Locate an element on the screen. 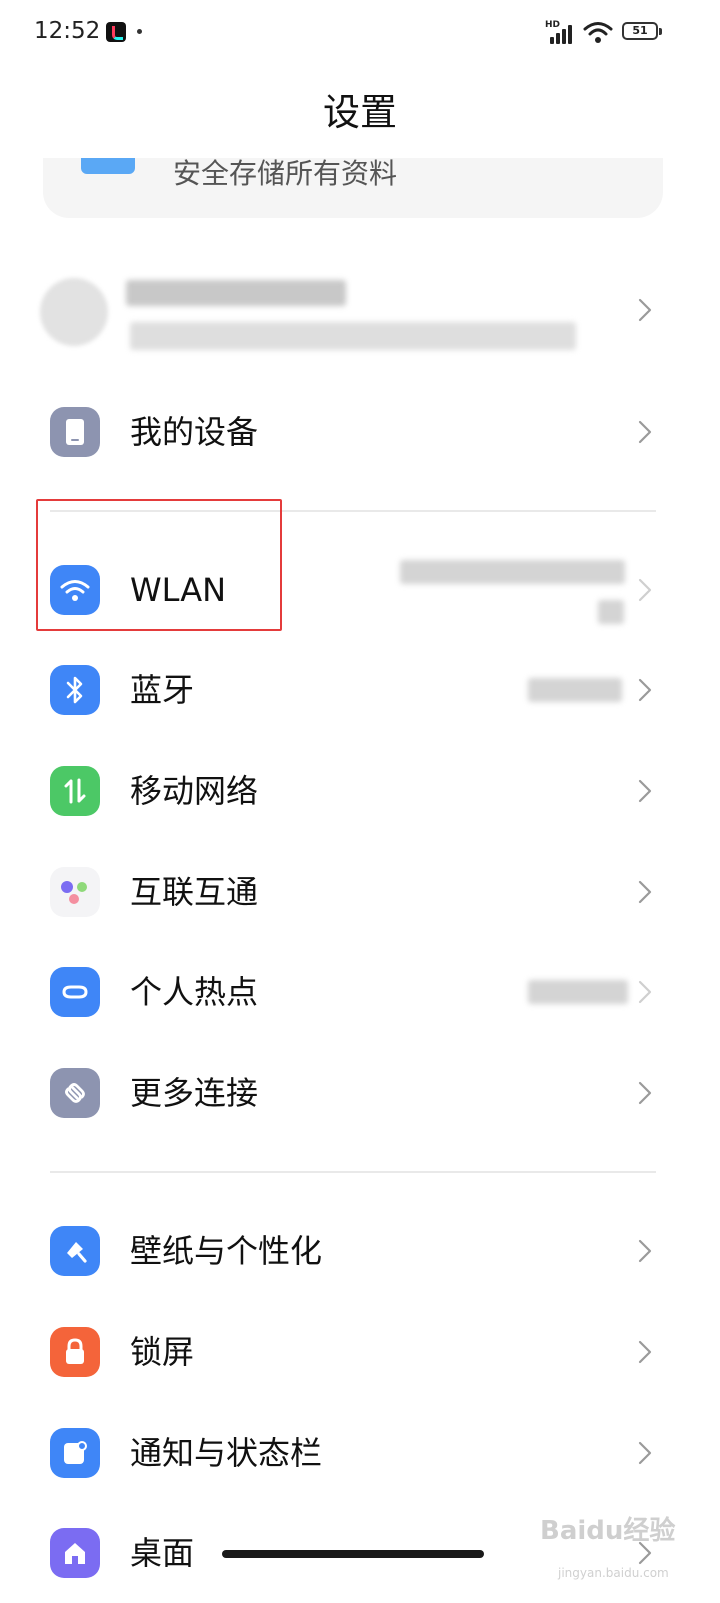  hotspot-icon is located at coordinates (75, 992).